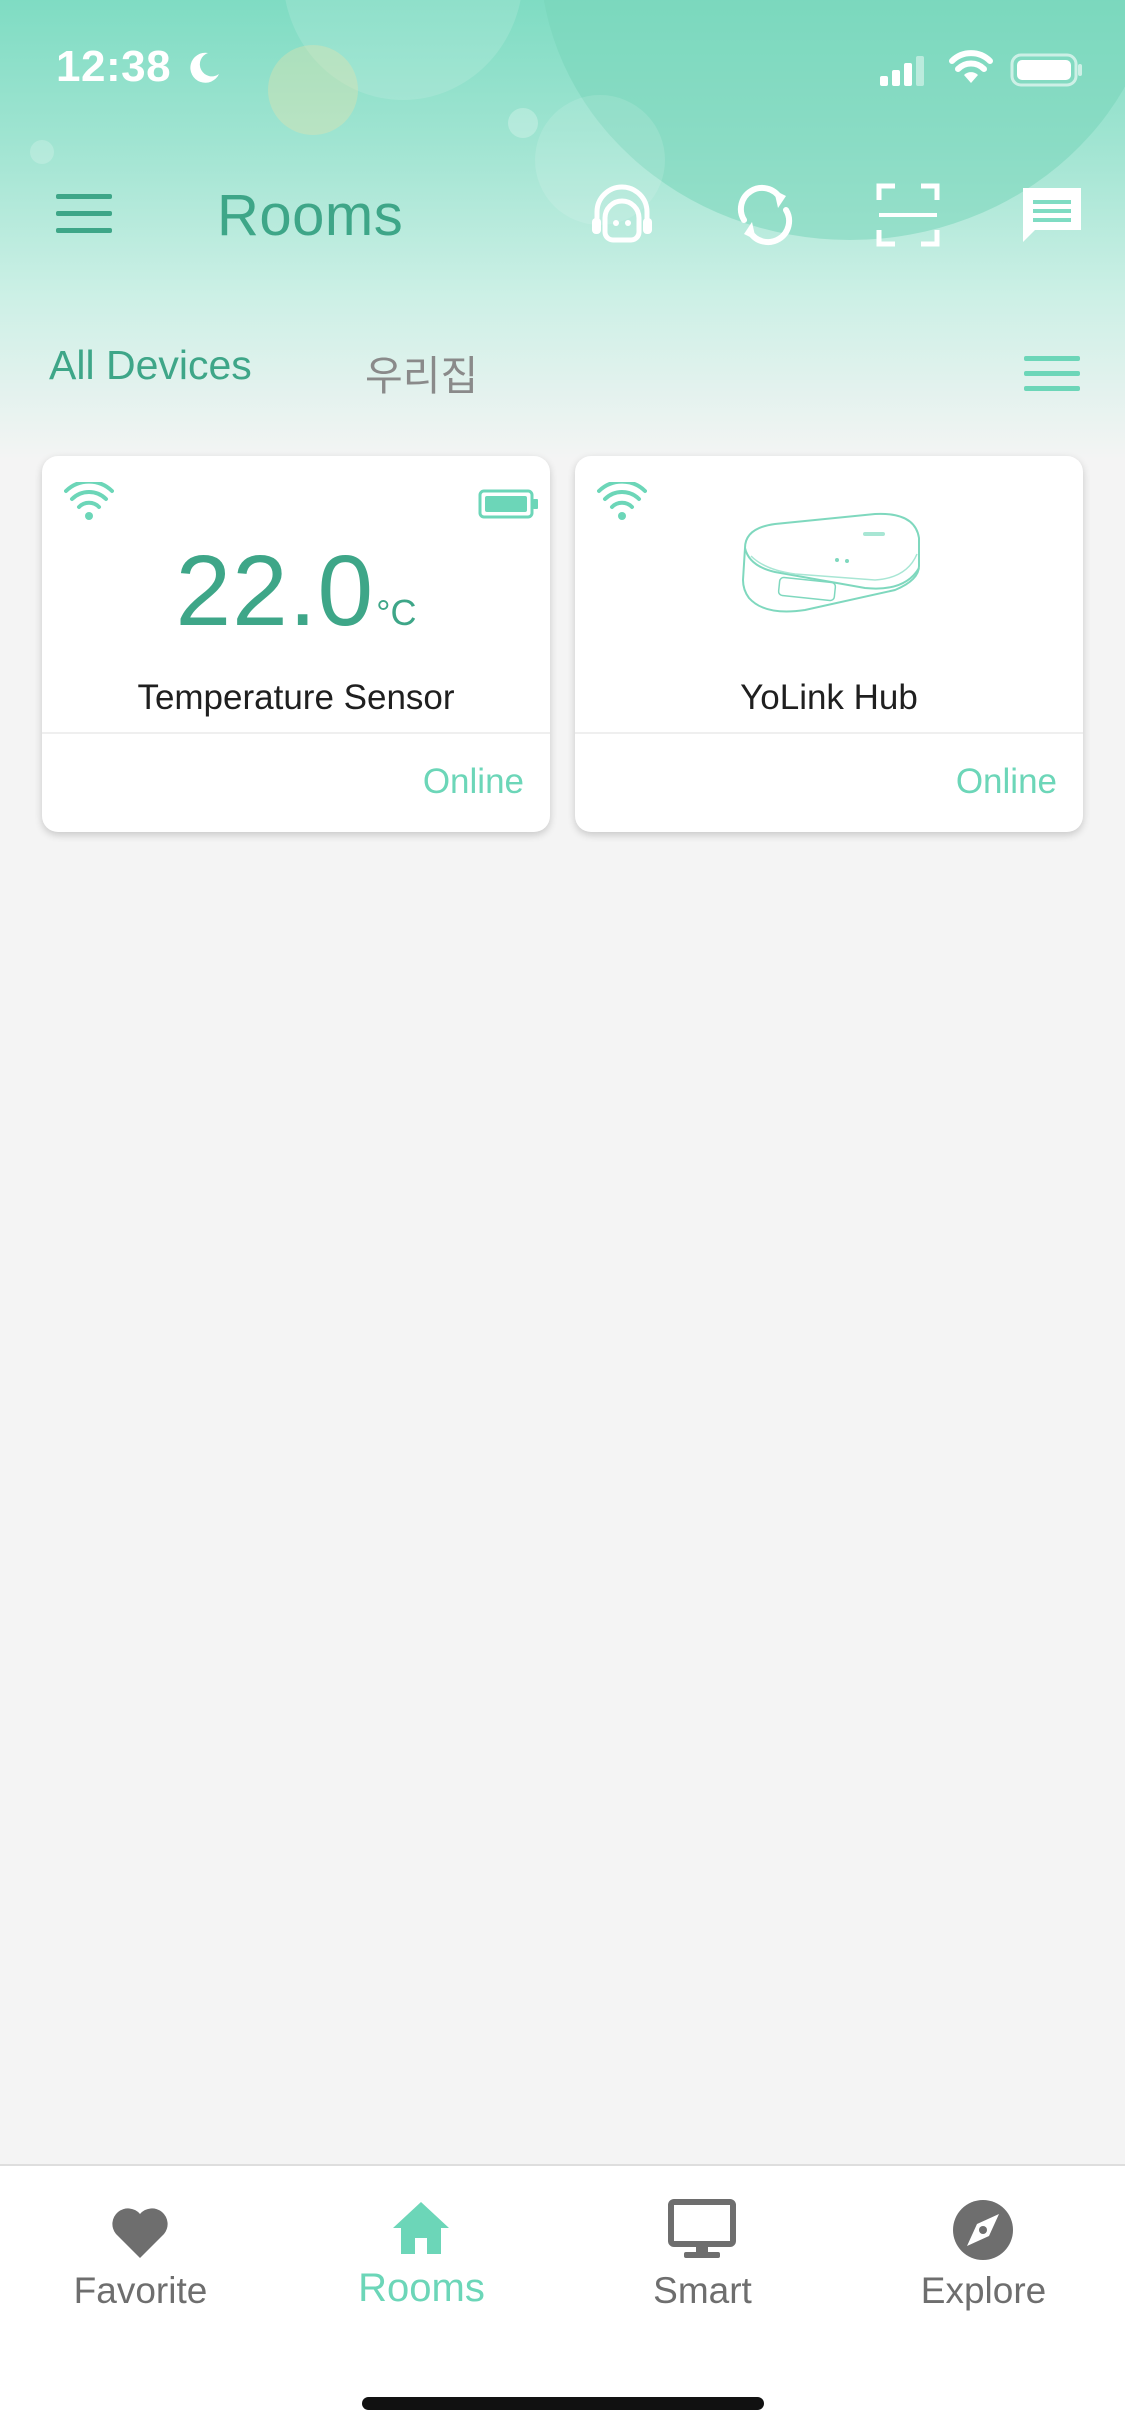 The height and width of the screenshot is (2436, 1125). What do you see at coordinates (85, 215) in the screenshot?
I see `menu-icon` at bounding box center [85, 215].